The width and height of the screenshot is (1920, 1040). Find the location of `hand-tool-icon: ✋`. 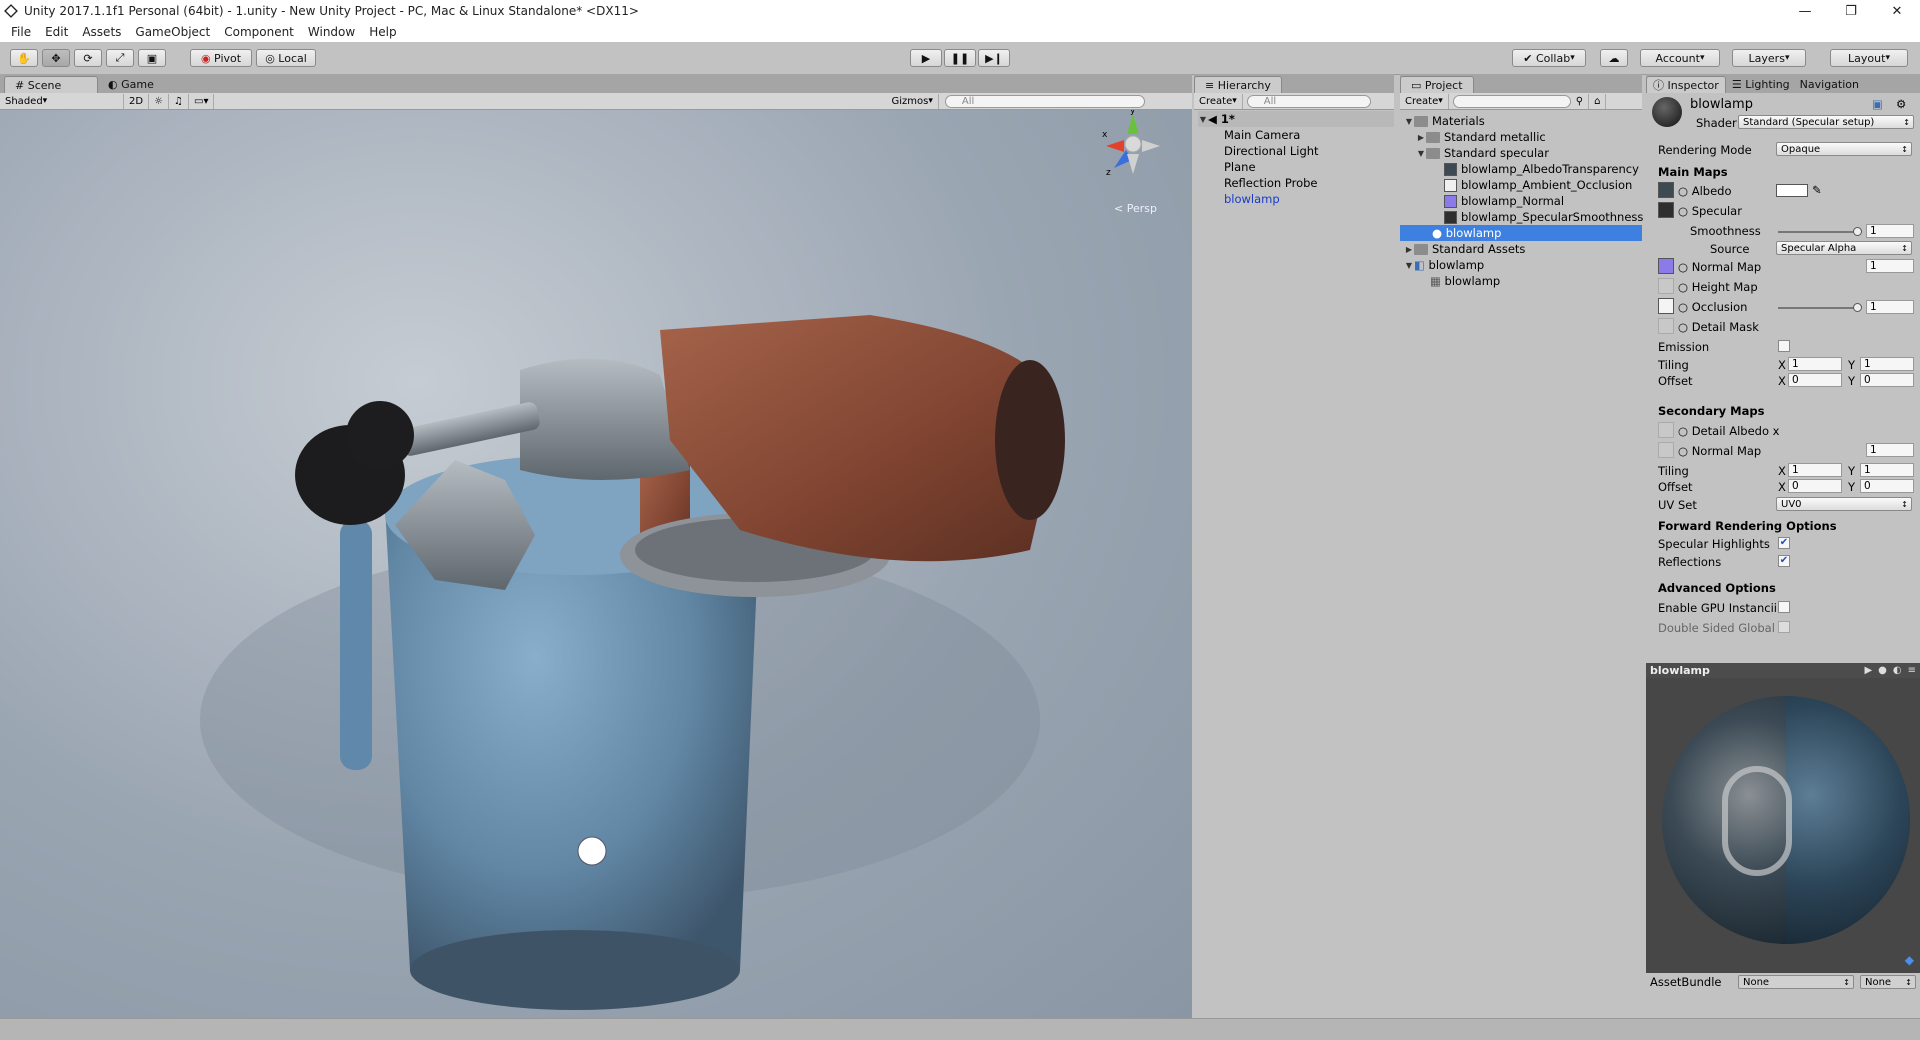

hand-tool-icon: ✋ is located at coordinates (24, 58).